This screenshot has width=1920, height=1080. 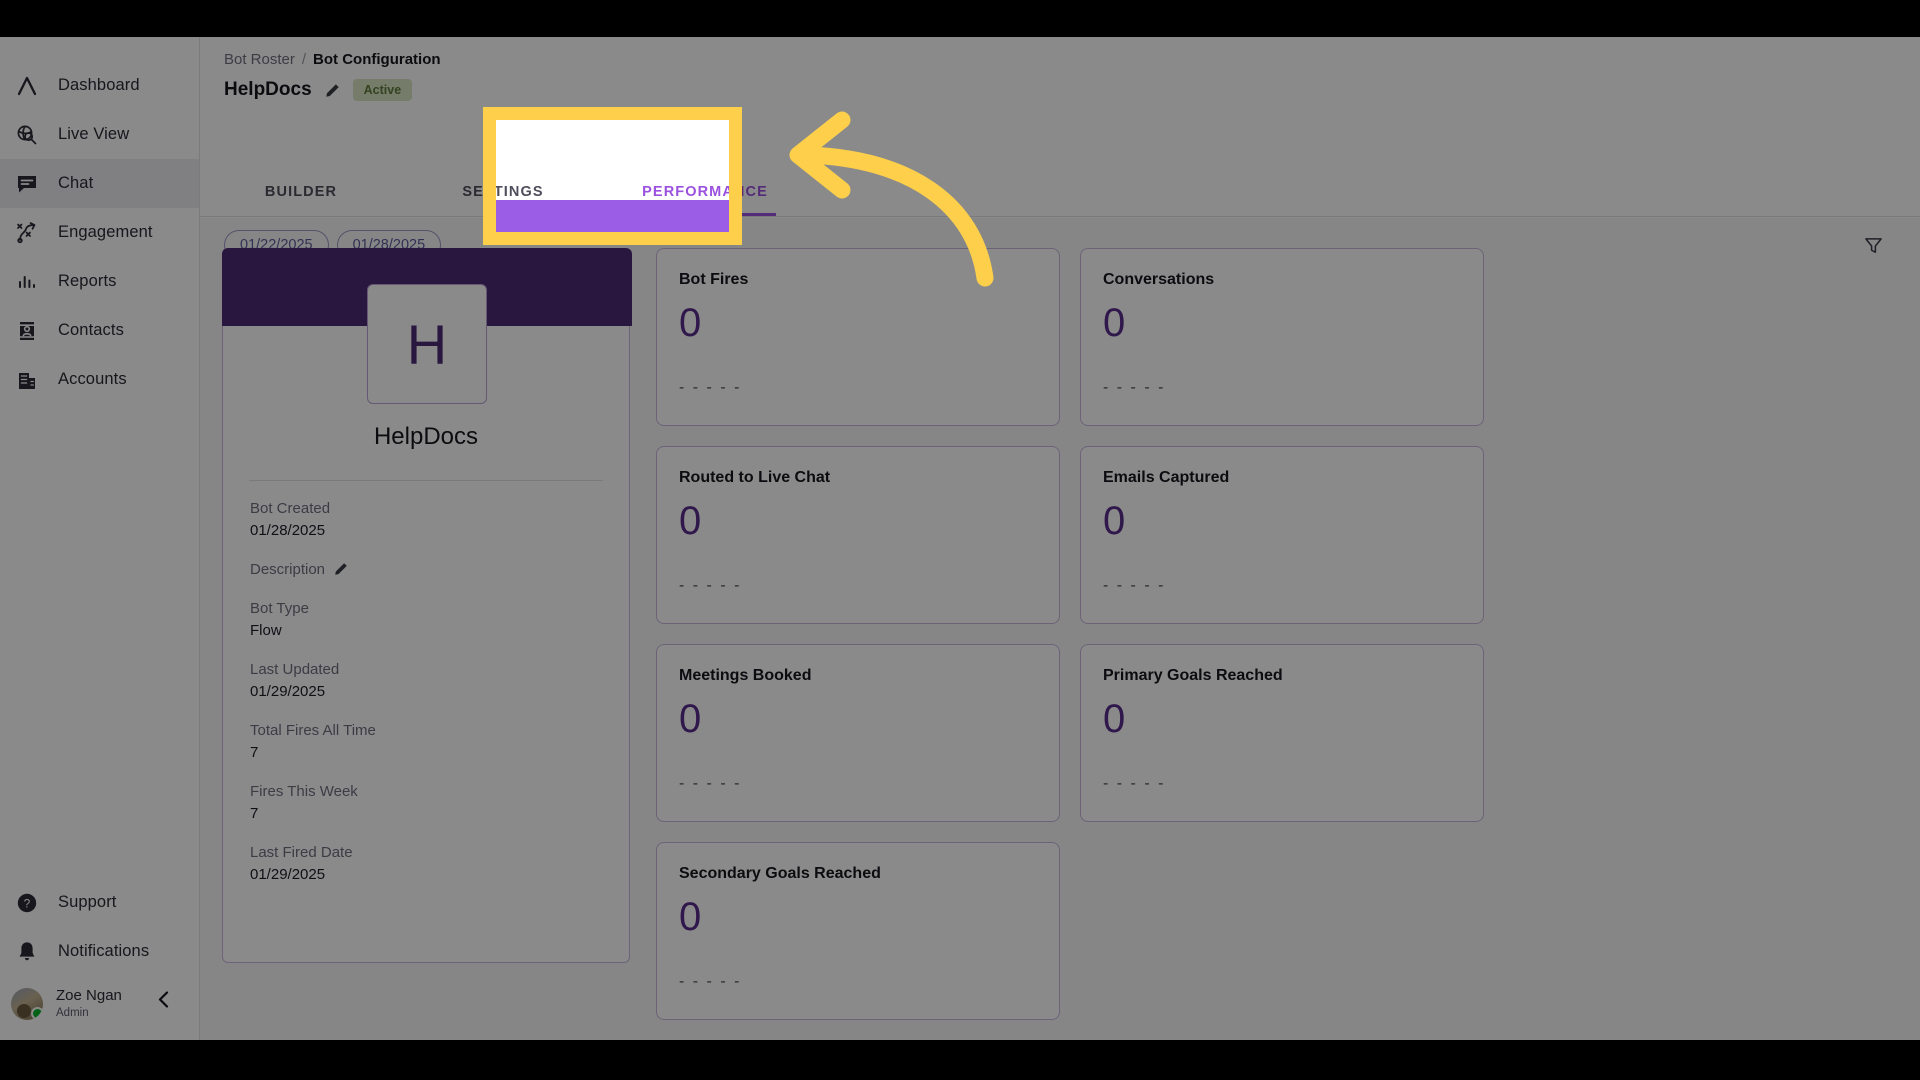 I want to click on bot-field: Bot Created 01/28/2025, so click(x=427, y=519).